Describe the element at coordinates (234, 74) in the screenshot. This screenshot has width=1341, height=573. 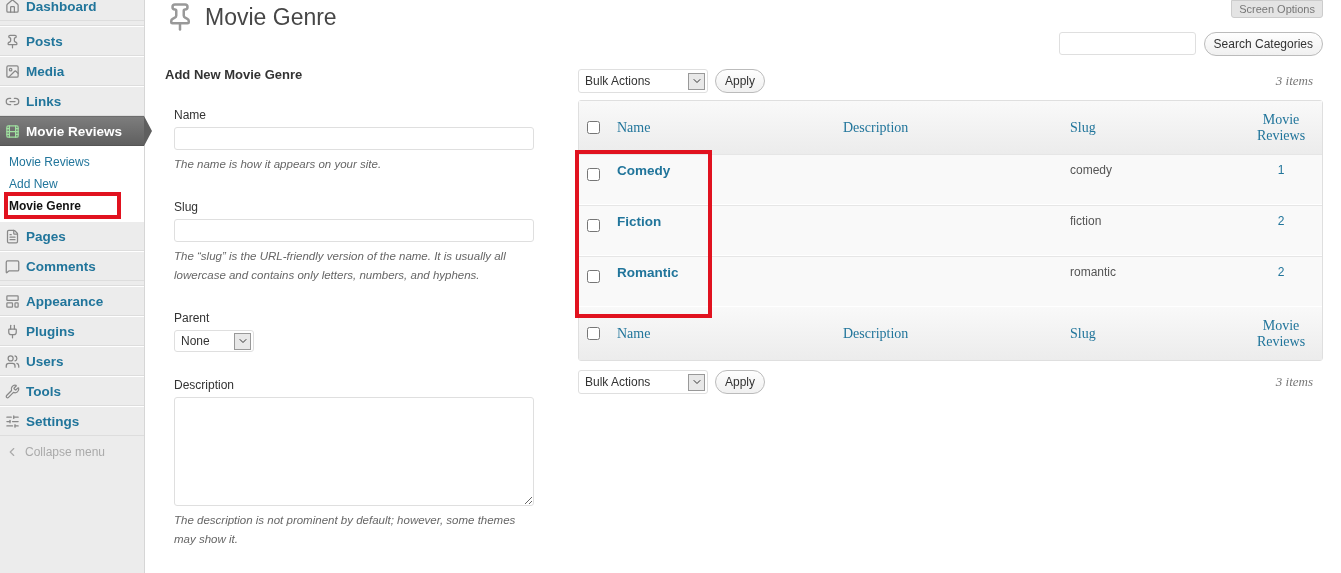
I see `form-title: Add New Movie Genre` at that location.